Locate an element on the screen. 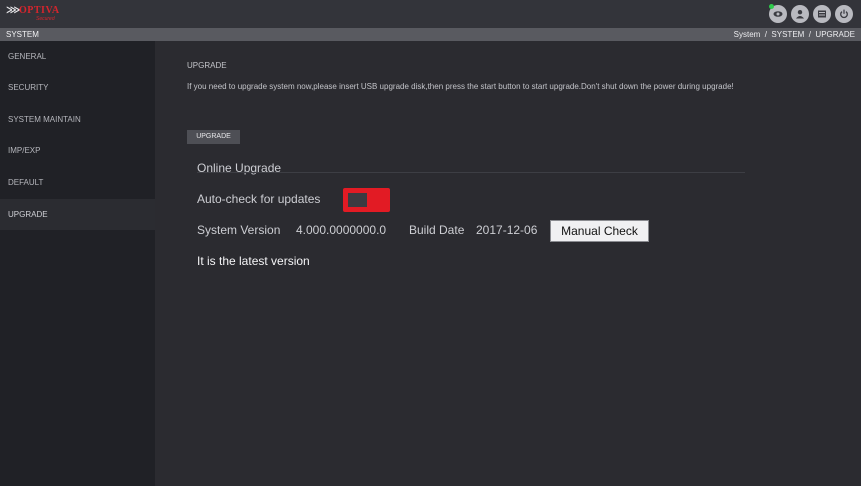  live-view-icon is located at coordinates (778, 14).